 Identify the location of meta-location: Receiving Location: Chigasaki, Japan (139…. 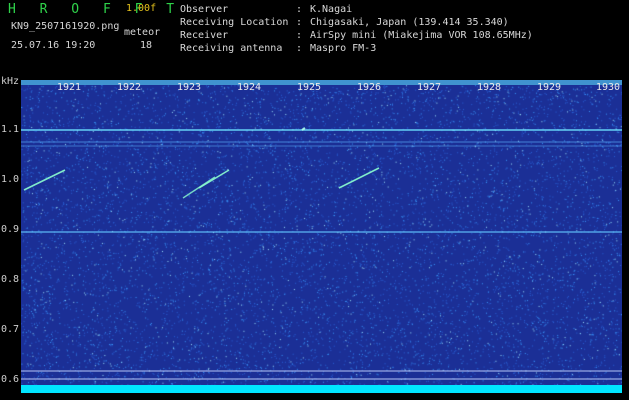
(344, 22).